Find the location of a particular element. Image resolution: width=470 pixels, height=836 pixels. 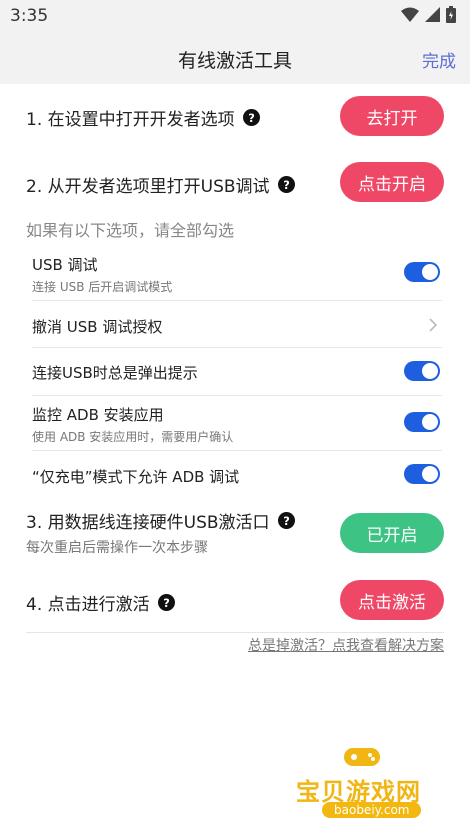

troubleshoot-link: 总是掉激活？点我查看解决方案 is located at coordinates (346, 645).